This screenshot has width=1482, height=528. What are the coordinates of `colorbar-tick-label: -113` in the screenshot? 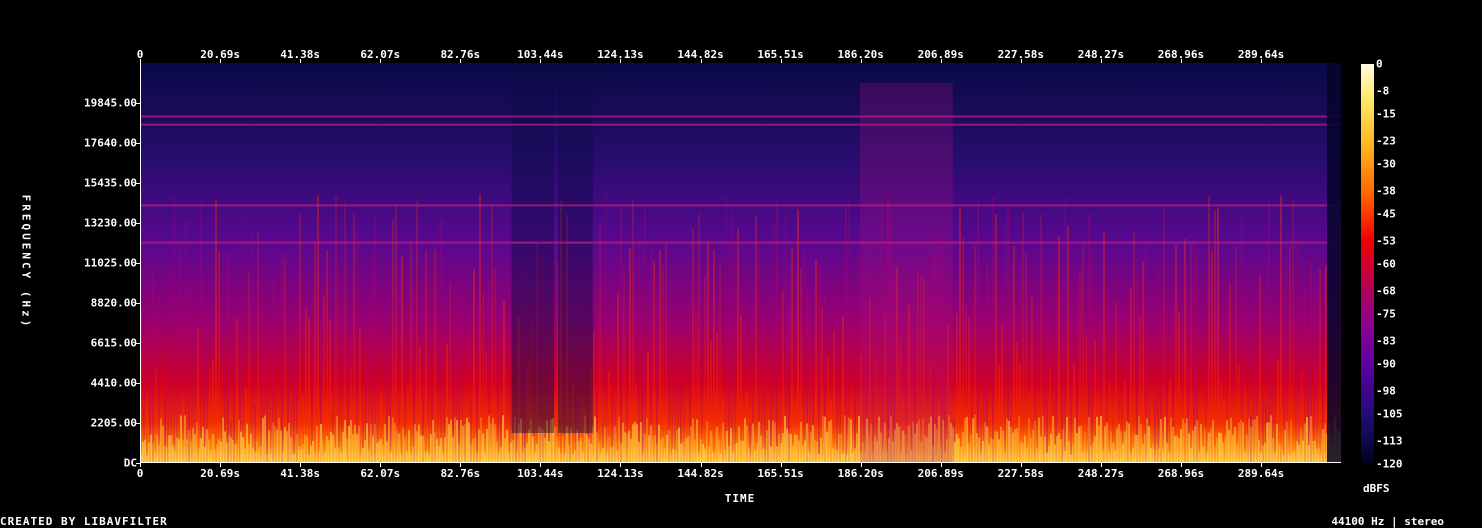 It's located at (1389, 441).